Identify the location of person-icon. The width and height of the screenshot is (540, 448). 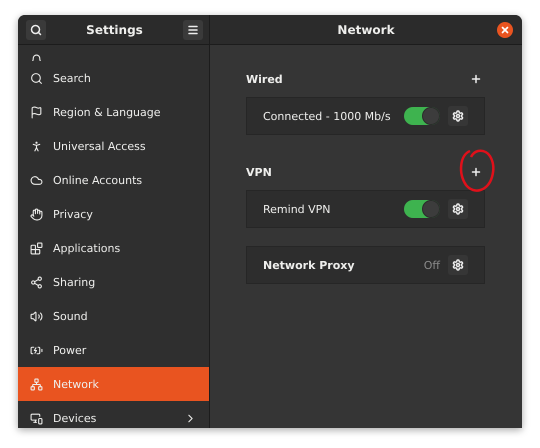
(36, 146).